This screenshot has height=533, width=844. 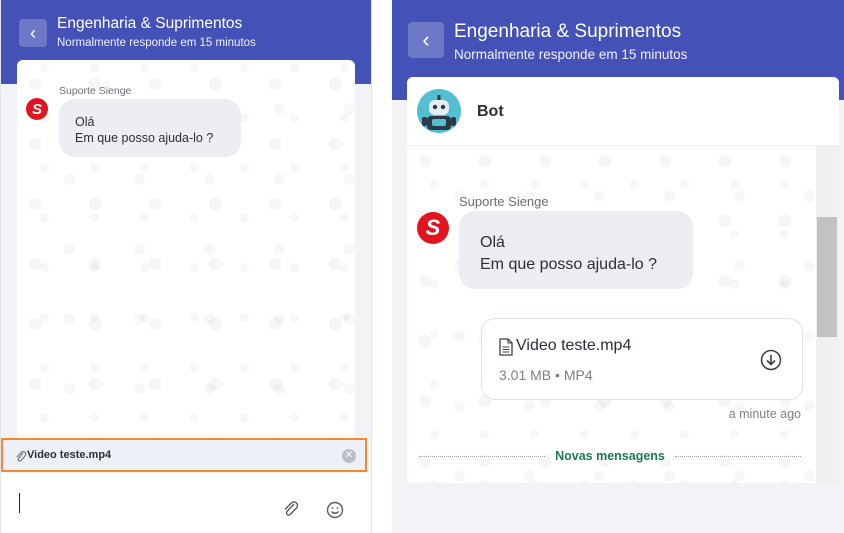 What do you see at coordinates (827, 277) in the screenshot?
I see `scrollbar-thumb` at bounding box center [827, 277].